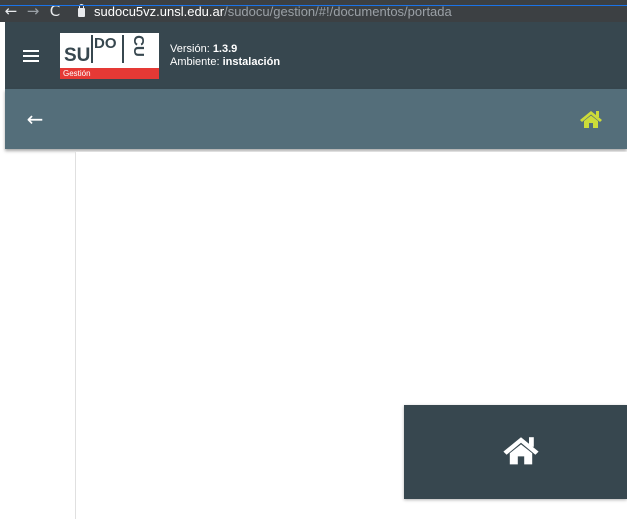 This screenshot has width=627, height=519. Describe the element at coordinates (195, 61) in the screenshot. I see `environment-label: Ambiente:` at that location.